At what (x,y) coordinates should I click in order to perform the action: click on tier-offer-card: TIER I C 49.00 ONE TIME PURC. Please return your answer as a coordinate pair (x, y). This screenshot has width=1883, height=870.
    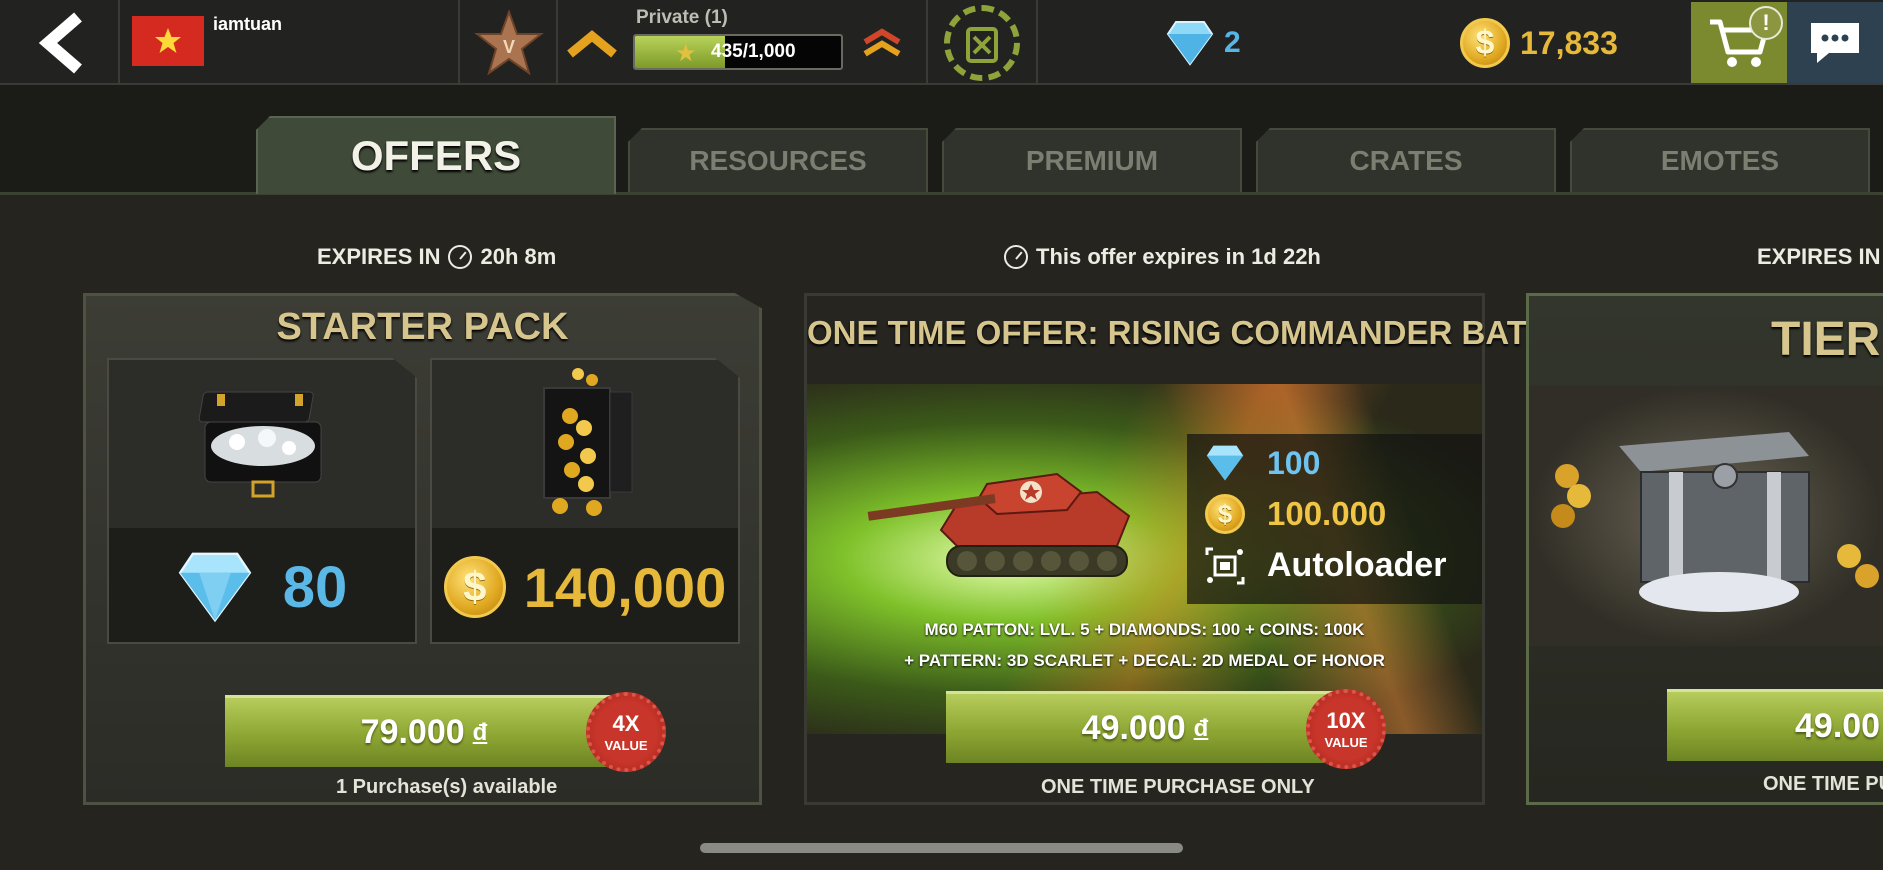
    Looking at the image, I should click on (1704, 549).